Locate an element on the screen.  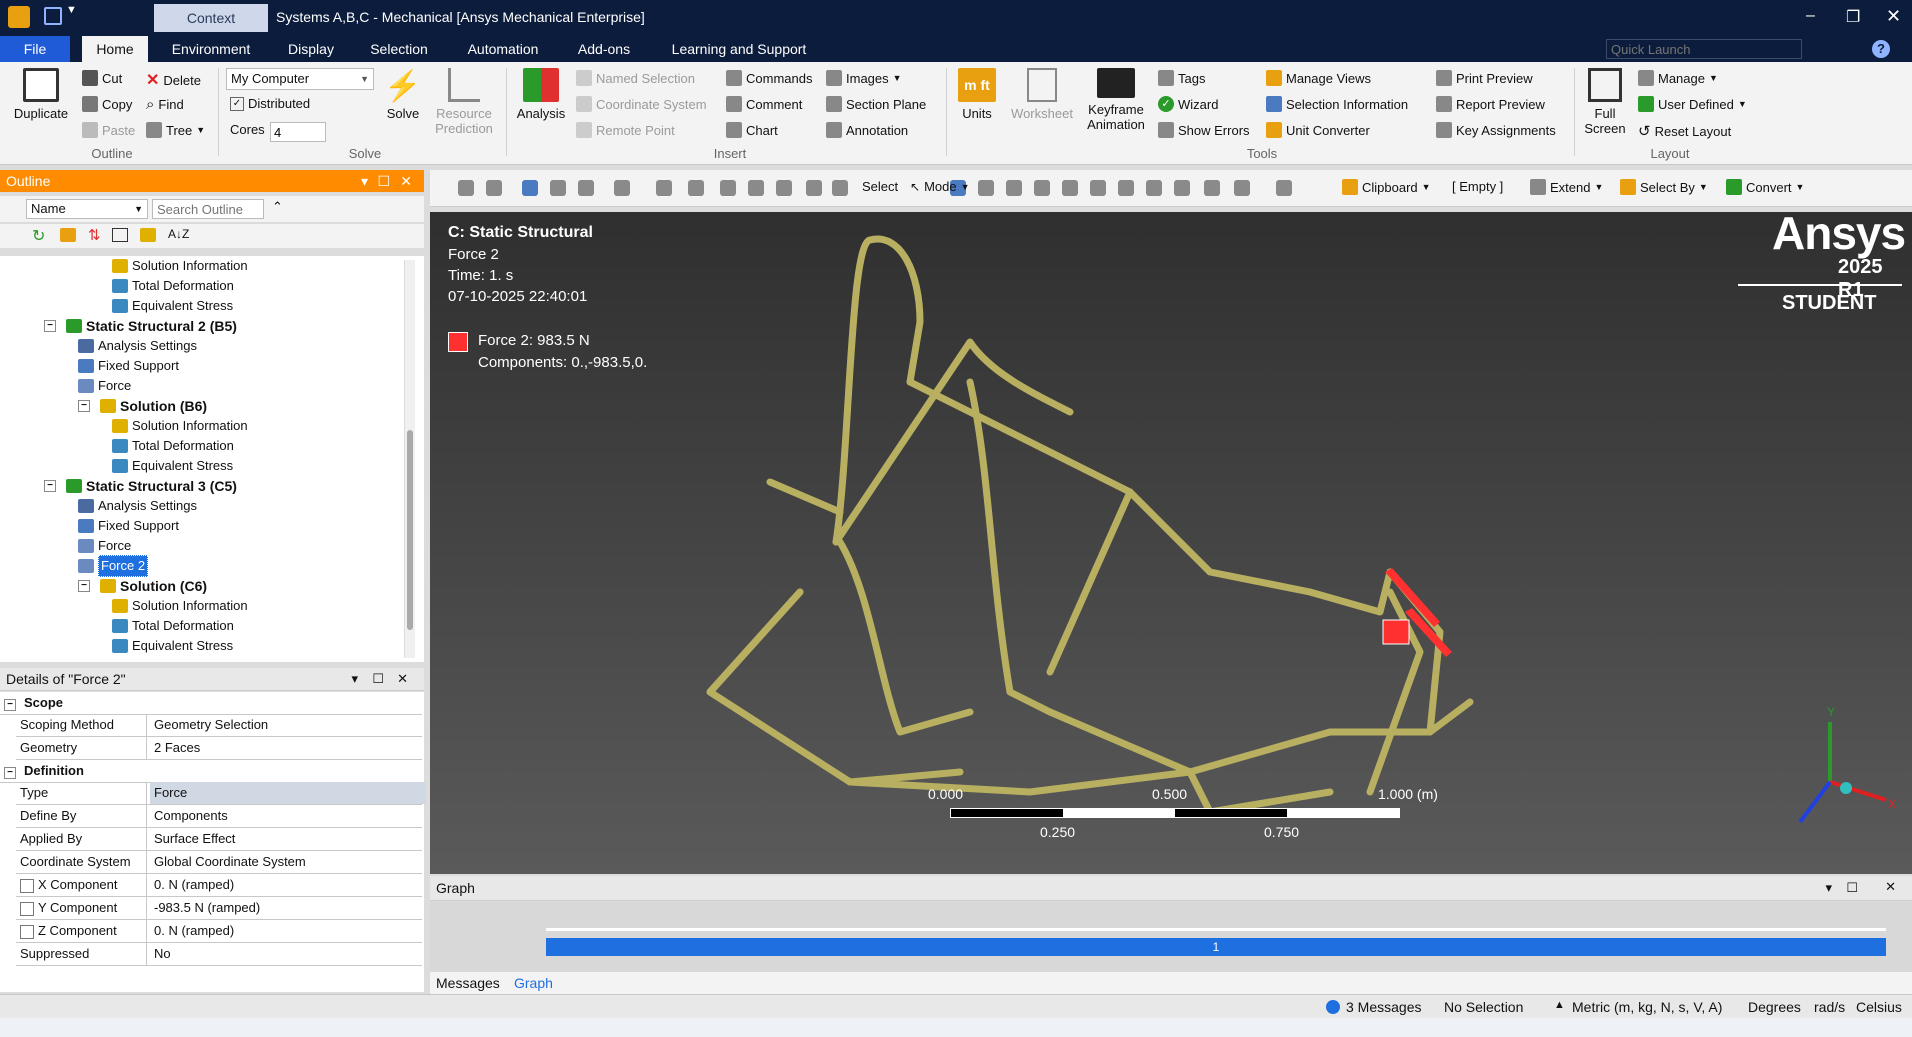
refresh-icon: ↻ is located at coordinates (38, 236).